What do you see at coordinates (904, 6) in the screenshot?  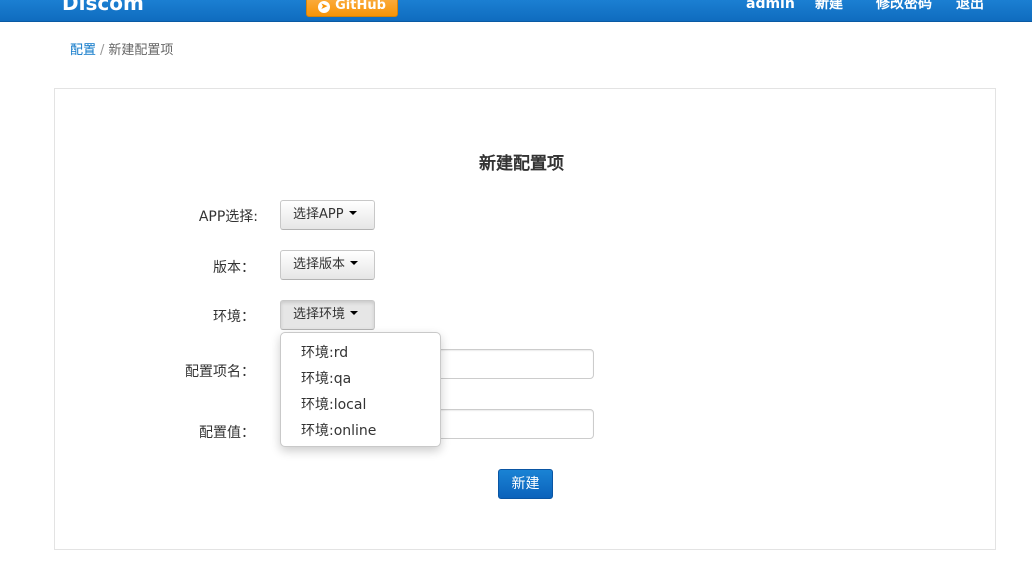 I see `nav-change-password-link: 修改密码` at bounding box center [904, 6].